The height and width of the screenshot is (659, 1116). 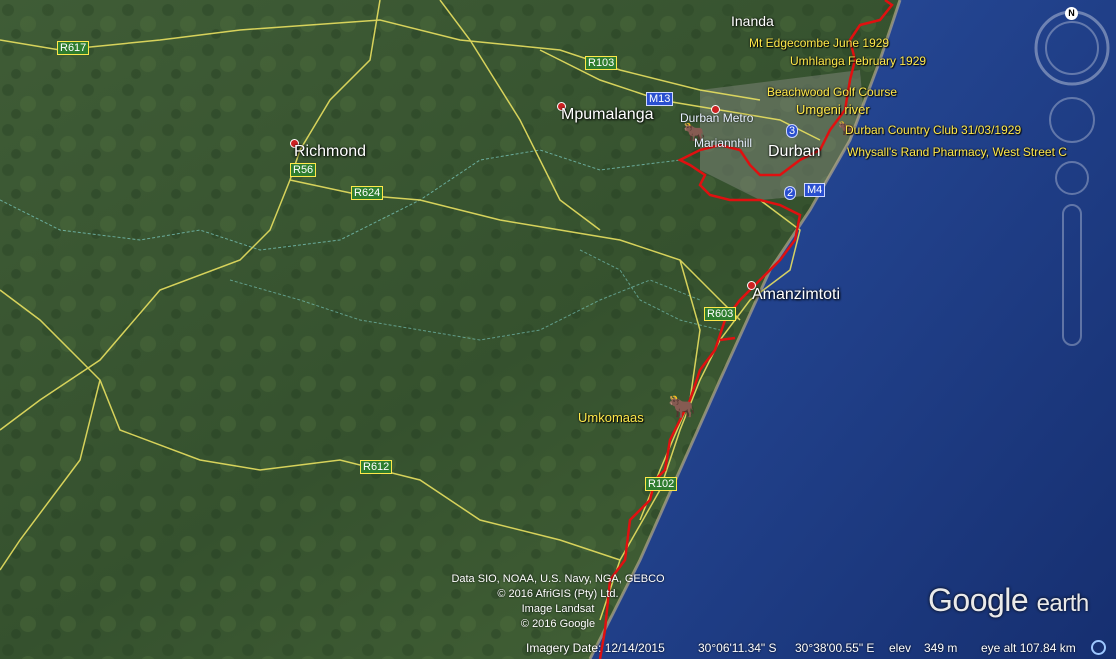 I want to click on placemark-whysalls: Whysall's Rand Pharmacy, West Street C, so click(x=957, y=152).